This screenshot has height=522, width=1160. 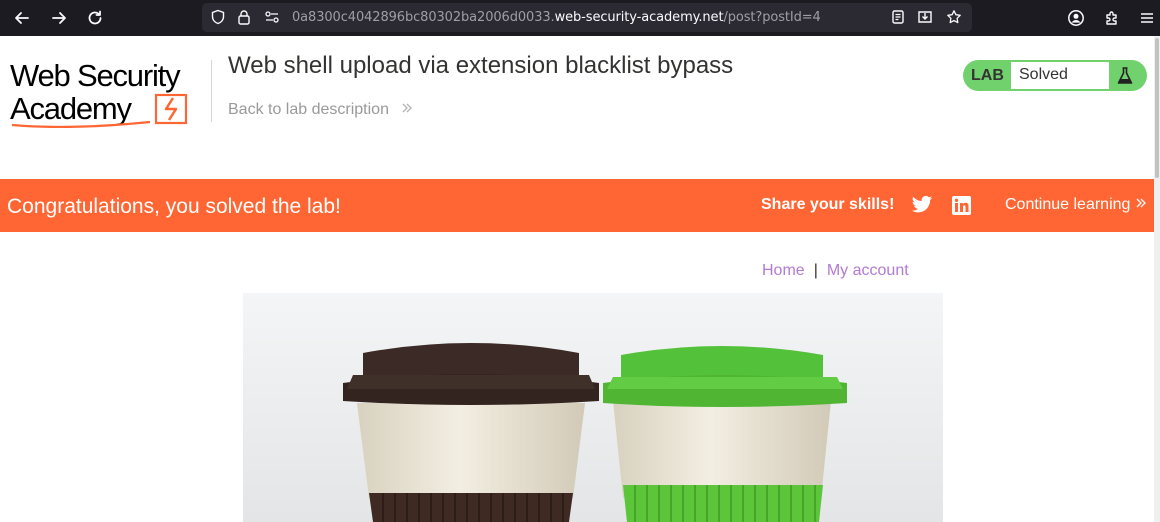 What do you see at coordinates (22, 18) in the screenshot?
I see `back-arrow-icon` at bounding box center [22, 18].